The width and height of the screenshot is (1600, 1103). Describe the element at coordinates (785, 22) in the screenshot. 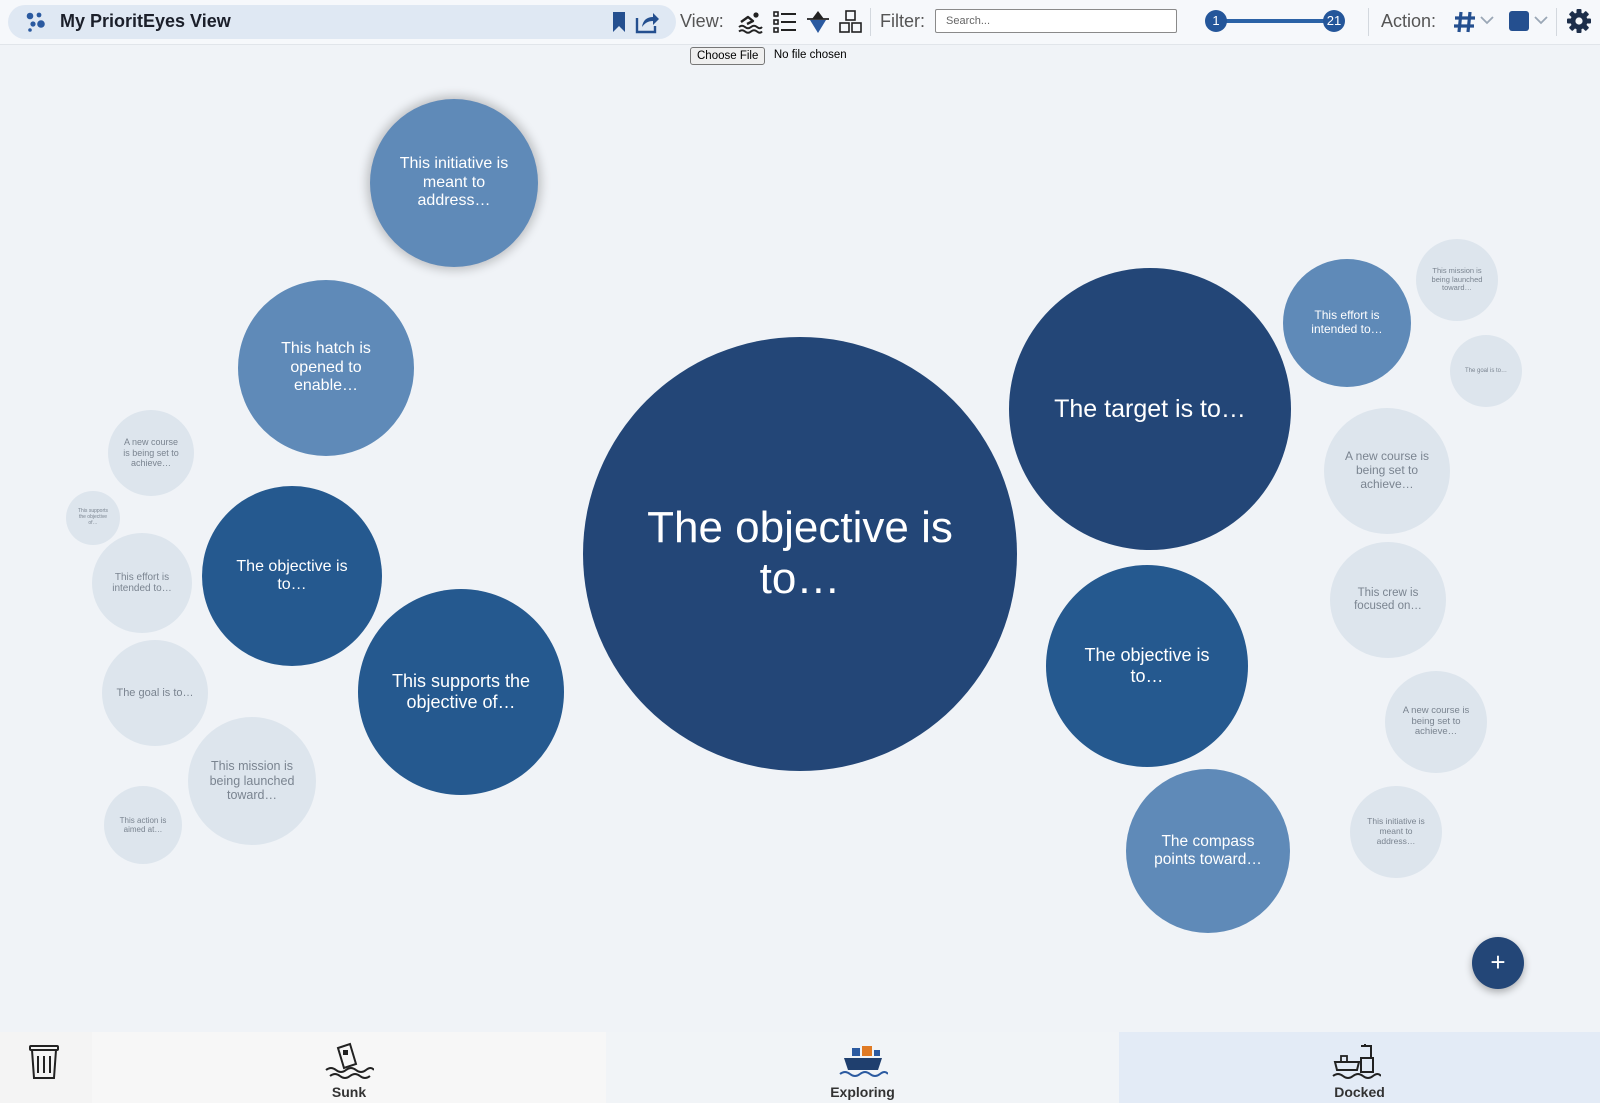

I see `list-view-icon` at that location.